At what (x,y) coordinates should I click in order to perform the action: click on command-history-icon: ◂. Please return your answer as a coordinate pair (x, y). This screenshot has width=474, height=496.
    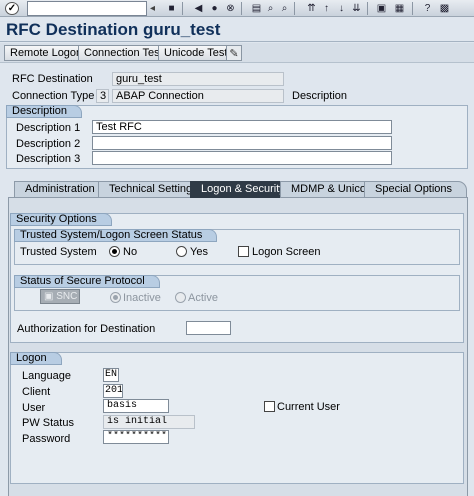
    Looking at the image, I should click on (152, 8).